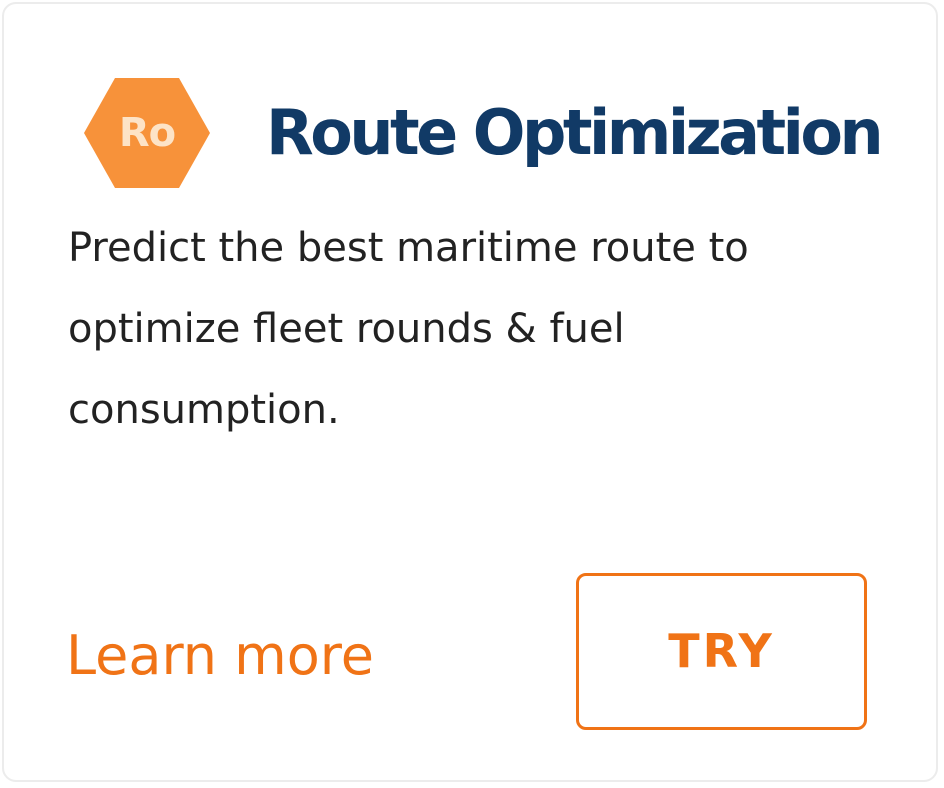 The image size is (944, 788). I want to click on hexagon-icon: Ro, so click(147, 133).